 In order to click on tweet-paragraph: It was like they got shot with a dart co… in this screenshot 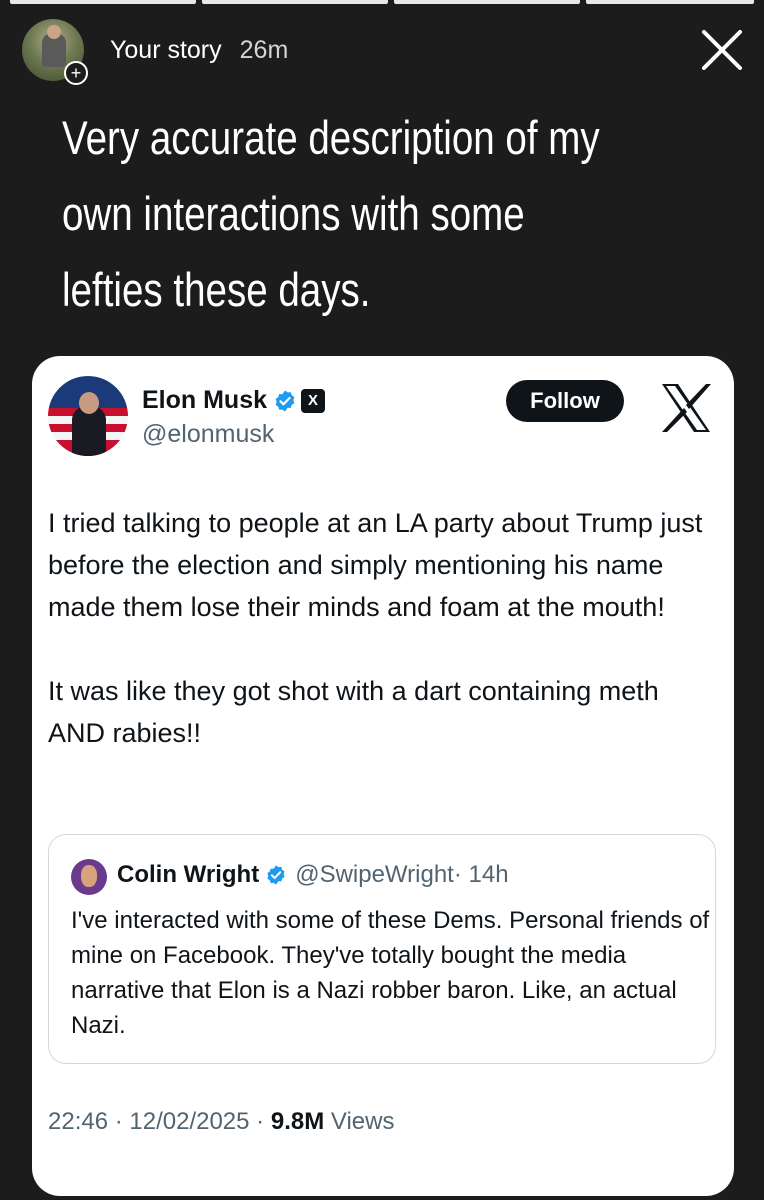, I will do `click(353, 712)`.